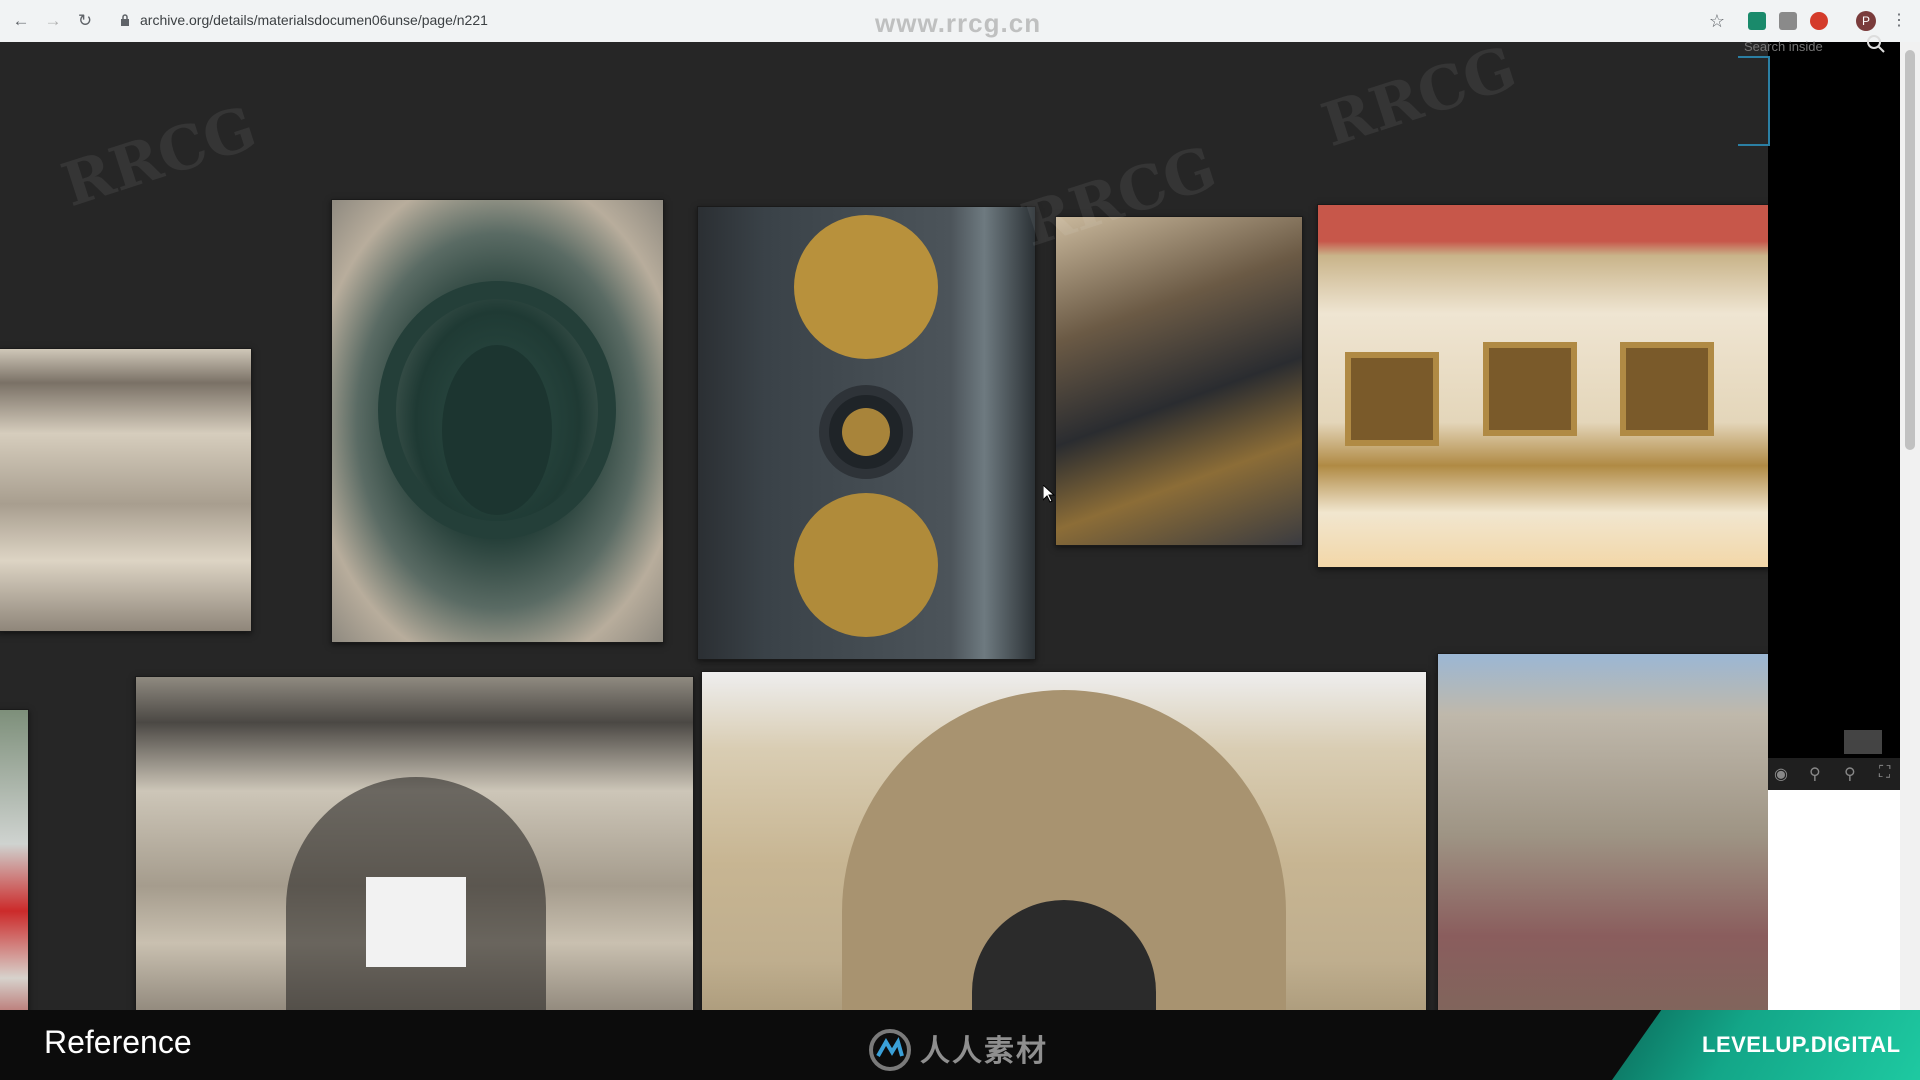  What do you see at coordinates (497, 421) in the screenshot?
I see `photo-green-ironwork` at bounding box center [497, 421].